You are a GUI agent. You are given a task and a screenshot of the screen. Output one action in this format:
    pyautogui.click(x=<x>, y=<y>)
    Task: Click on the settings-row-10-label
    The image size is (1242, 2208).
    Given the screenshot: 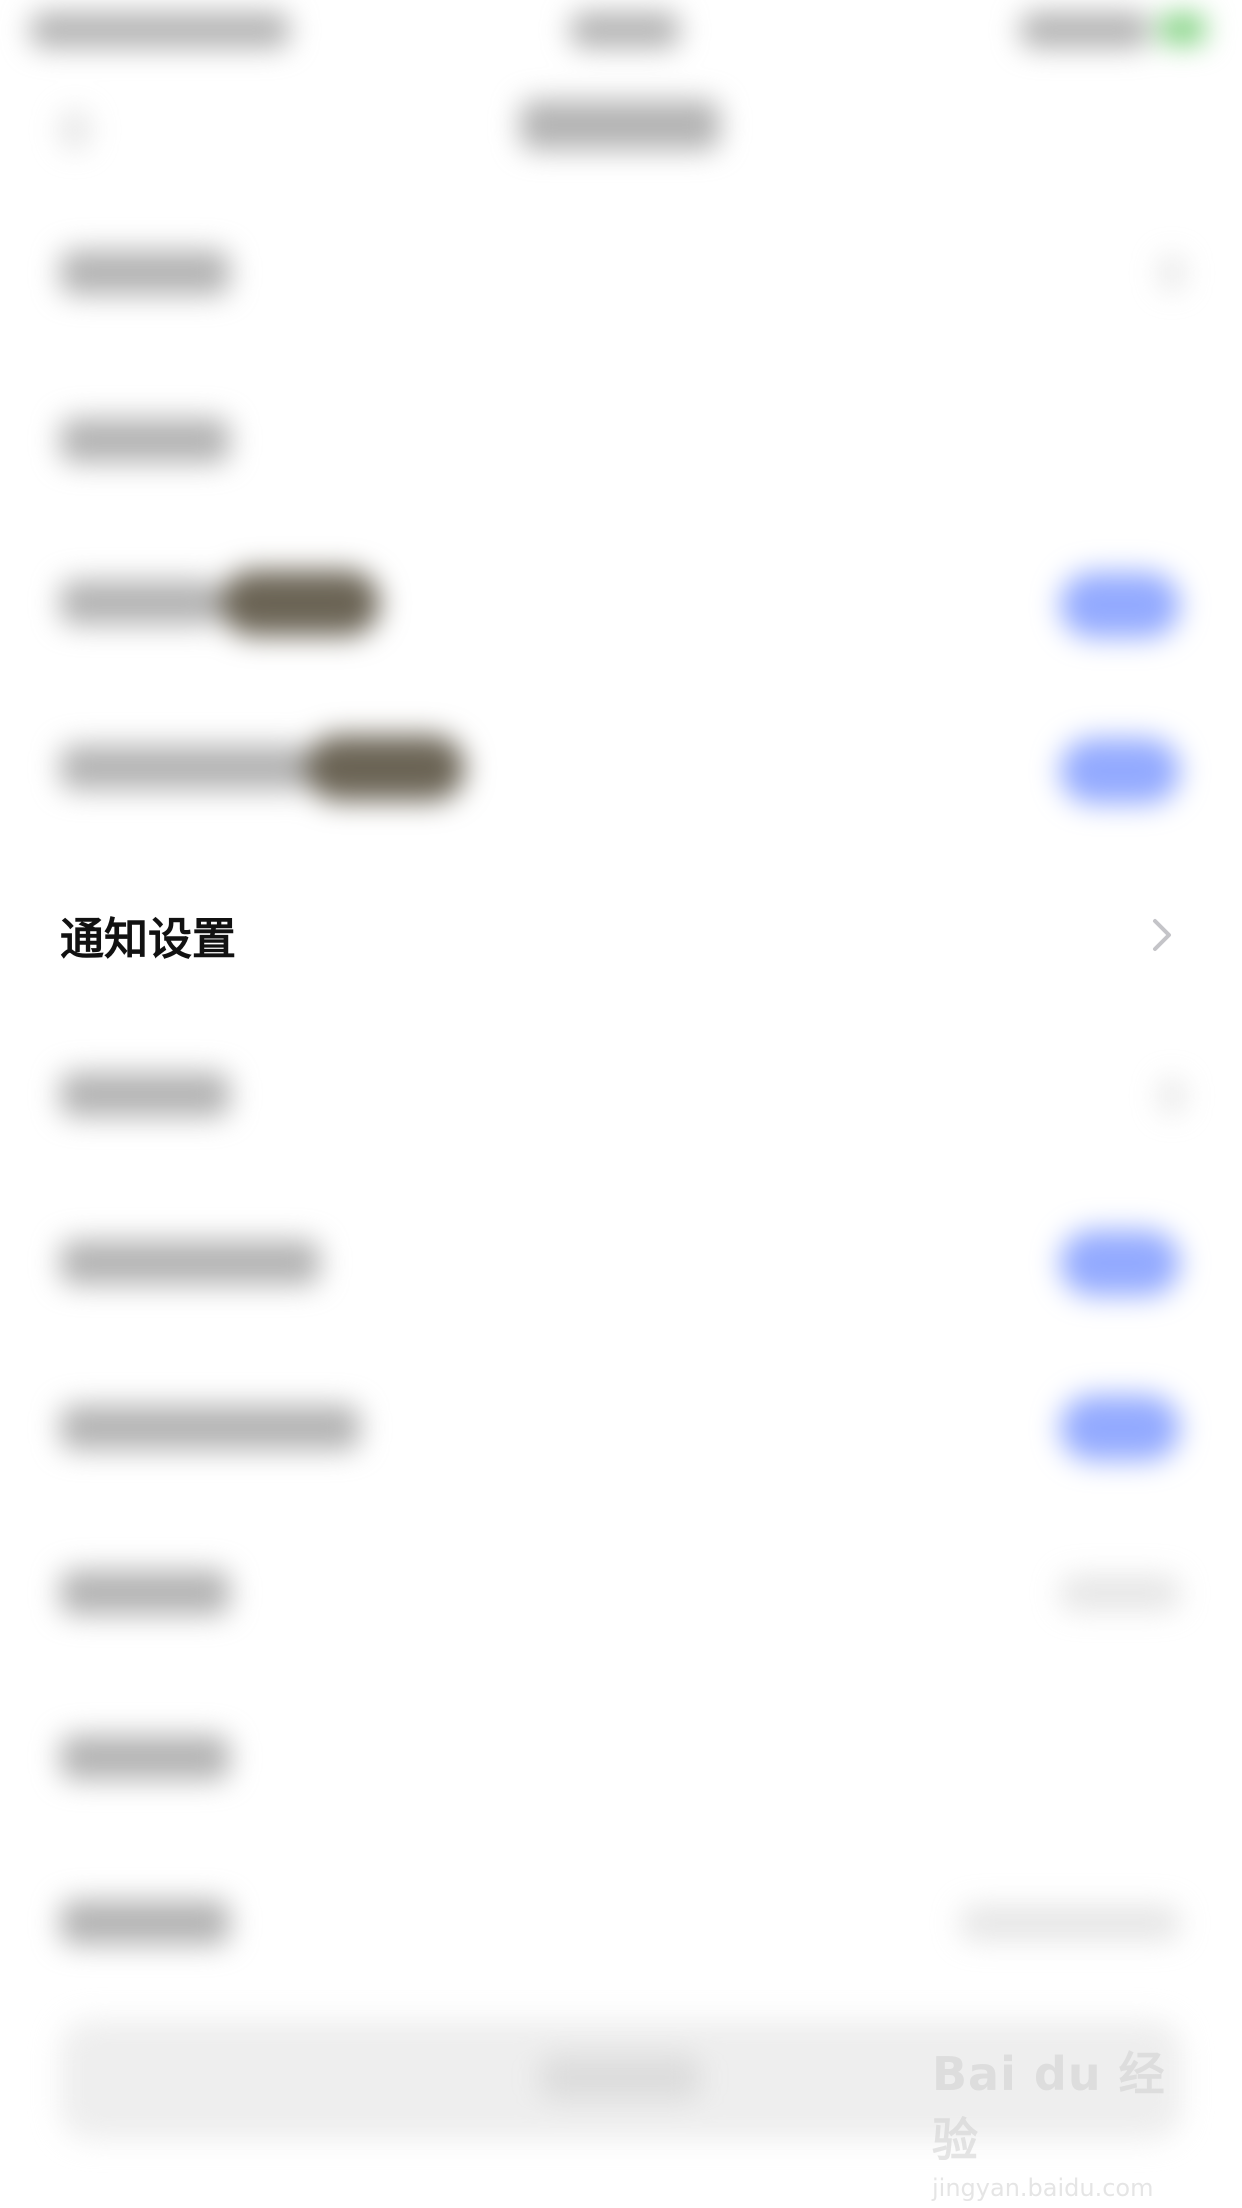 What is the action you would take?
    pyautogui.click(x=145, y=1757)
    